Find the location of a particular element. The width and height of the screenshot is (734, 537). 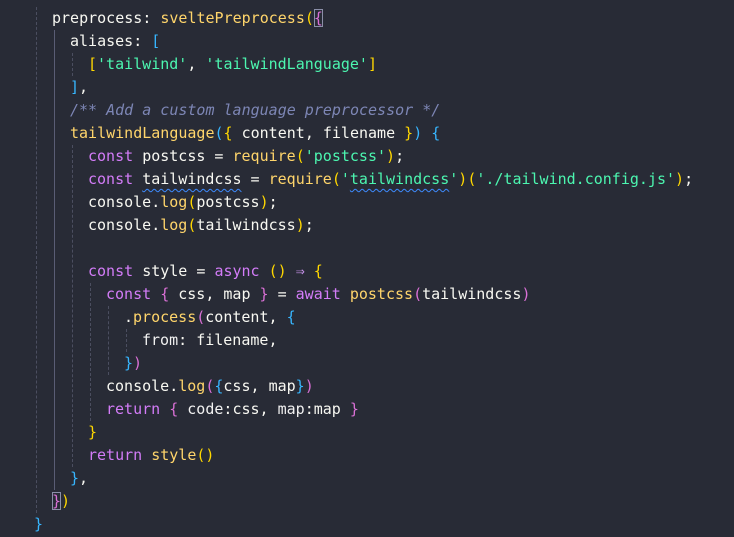

code-line: return style() is located at coordinates (151, 455).